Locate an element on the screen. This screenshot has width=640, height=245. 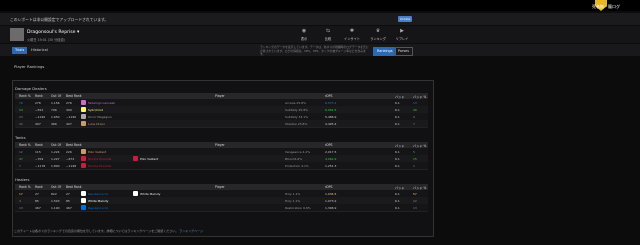
rankings-page-link: ランキングページ is located at coordinates (191, 231).